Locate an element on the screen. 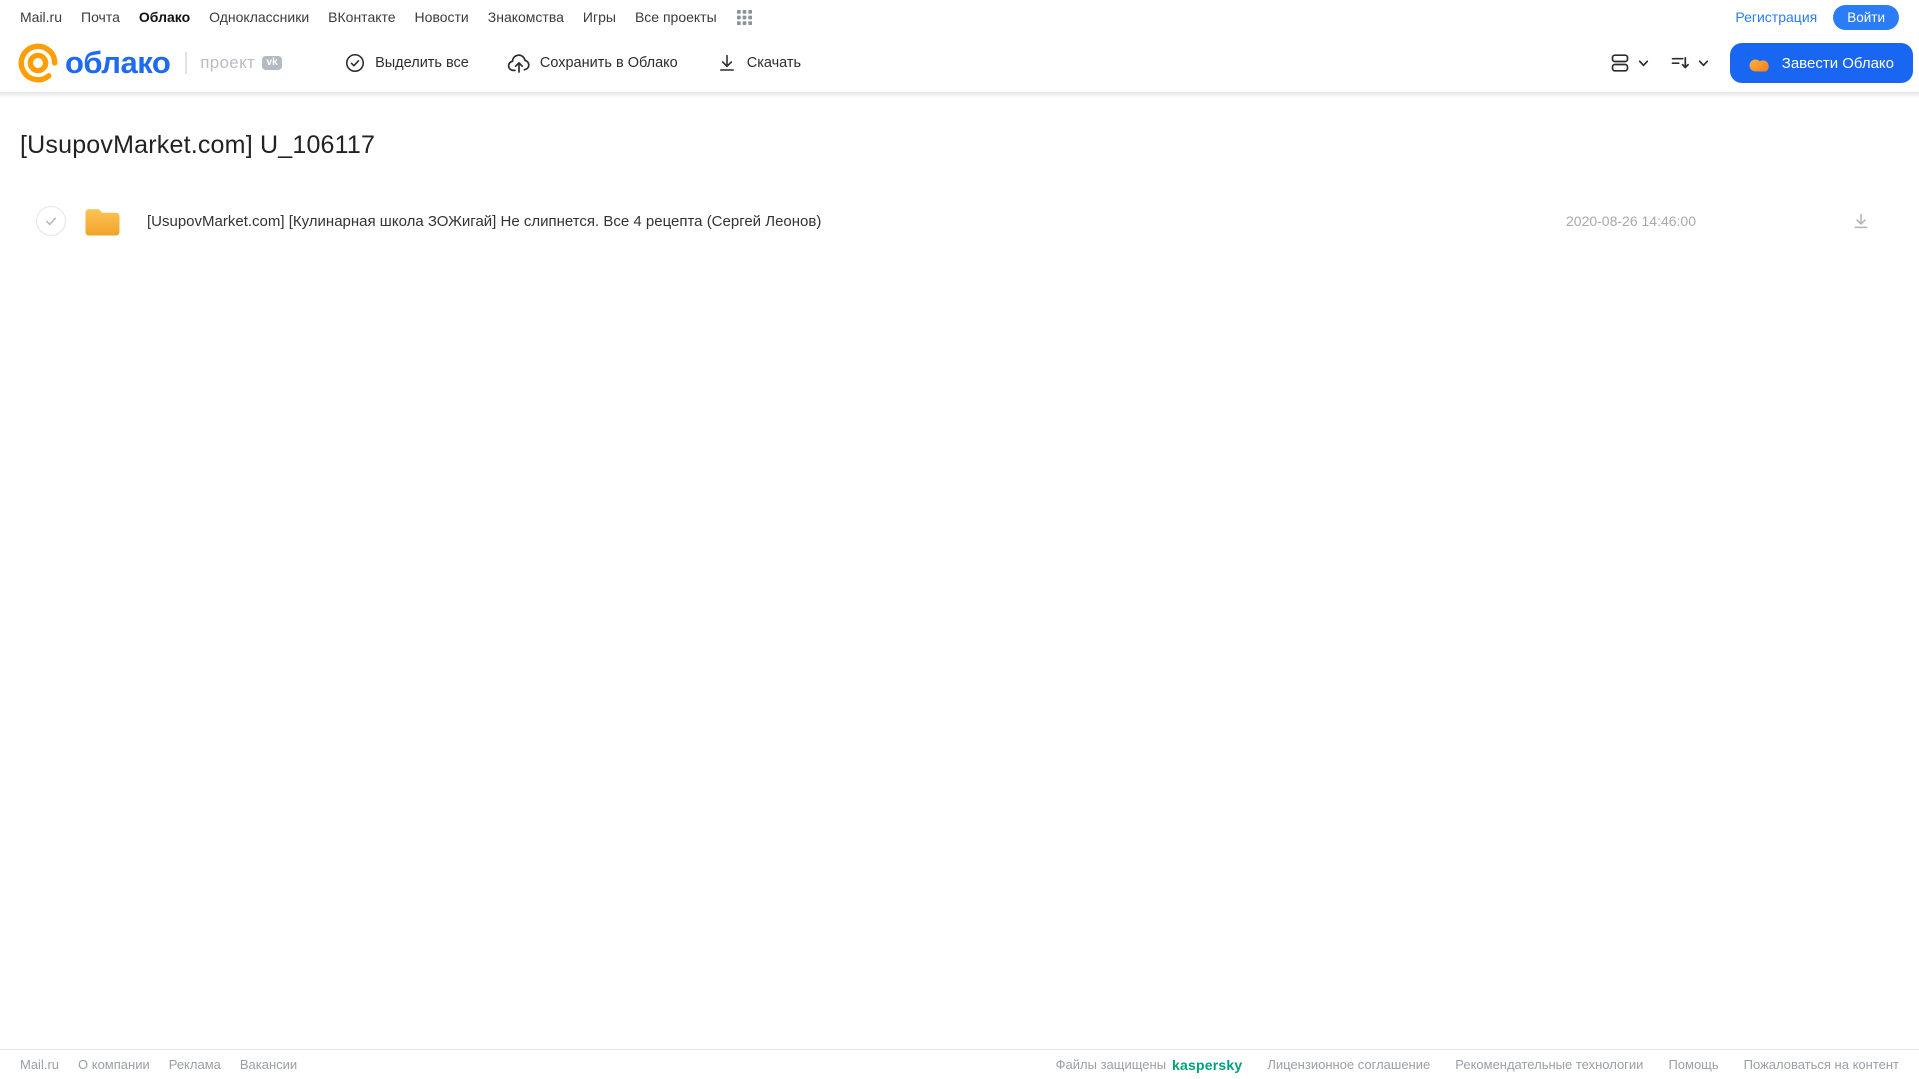 The width and height of the screenshot is (1919, 1079). select-all-button: Выделить все is located at coordinates (406, 63).